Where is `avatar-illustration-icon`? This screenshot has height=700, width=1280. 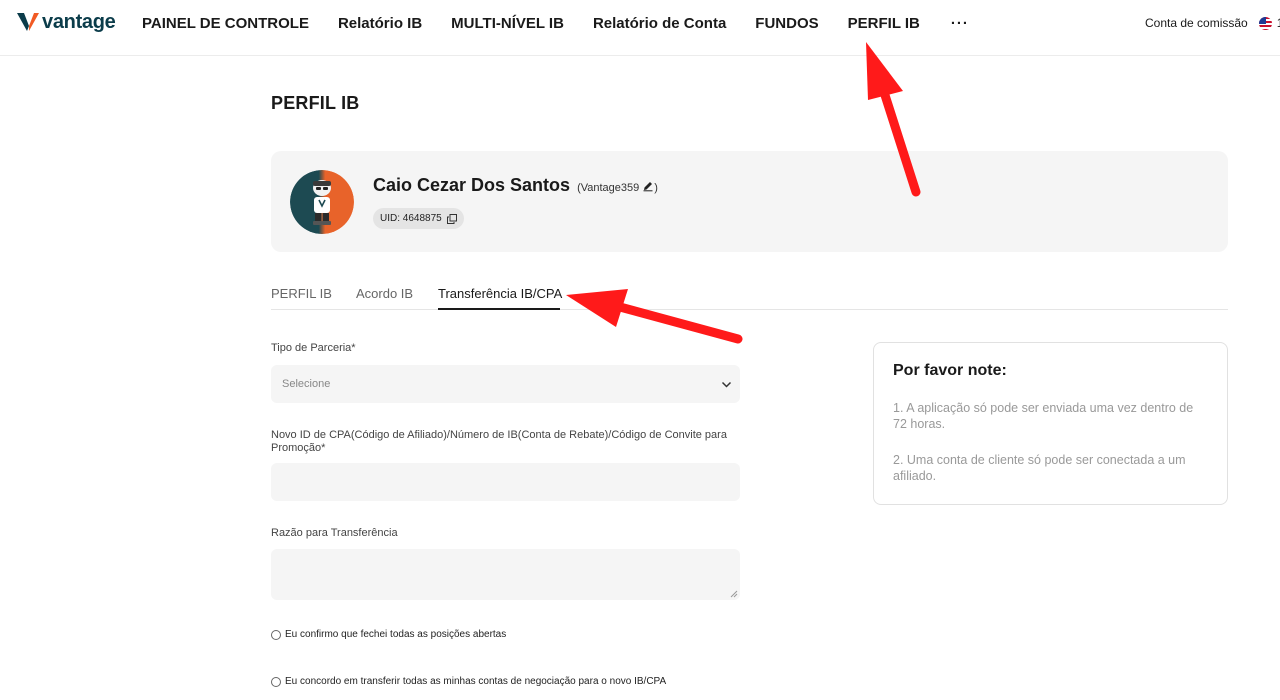
avatar-illustration-icon is located at coordinates (322, 202).